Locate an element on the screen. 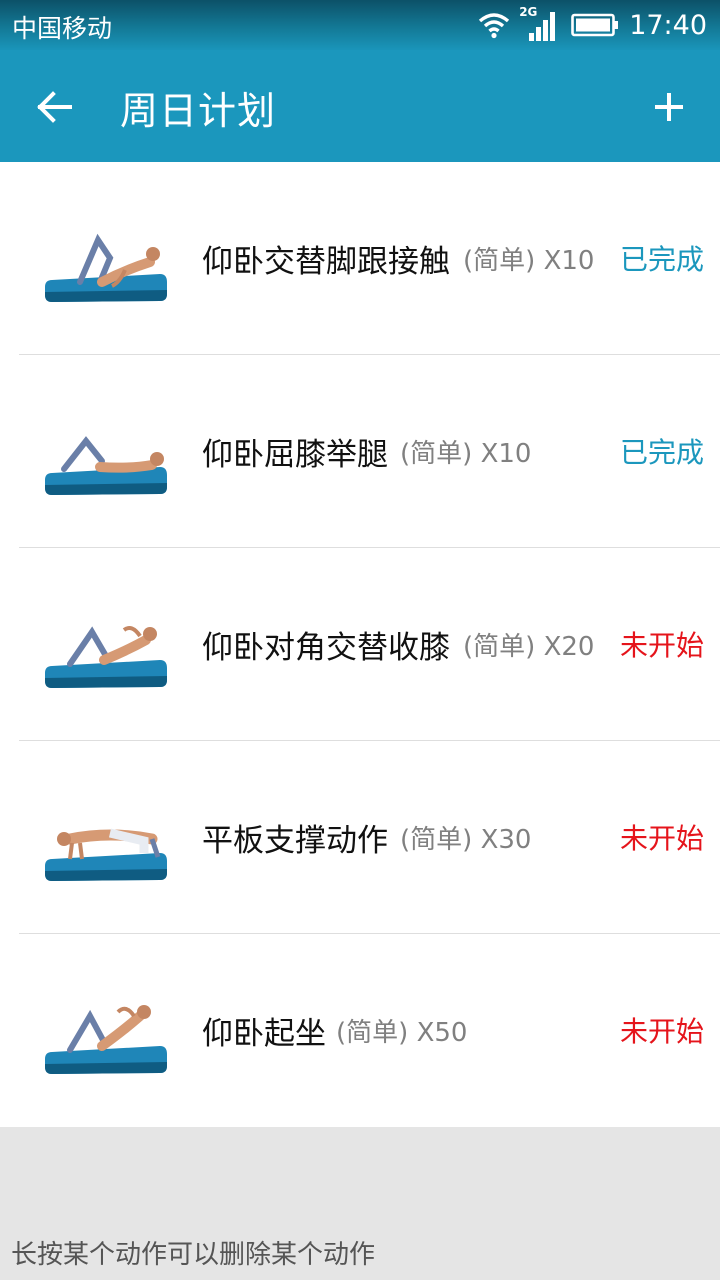 The height and width of the screenshot is (1280, 720). battery-icon is located at coordinates (595, 25).